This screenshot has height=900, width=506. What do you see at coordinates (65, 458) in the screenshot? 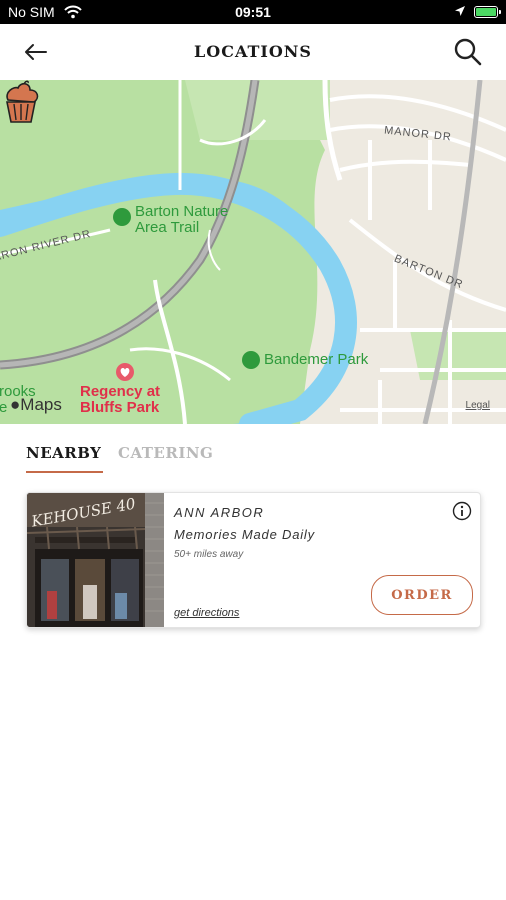
I see `tab-nearby: NEARBY` at bounding box center [65, 458].